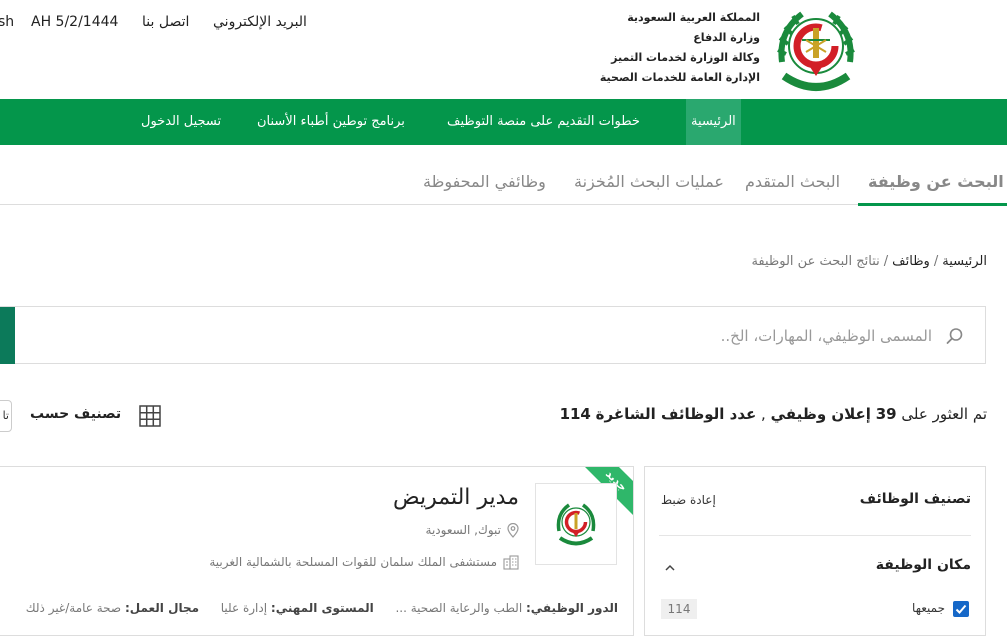 The height and width of the screenshot is (636, 1007). Describe the element at coordinates (944, 414) in the screenshot. I see `results-prefix: تم العثور على` at that location.